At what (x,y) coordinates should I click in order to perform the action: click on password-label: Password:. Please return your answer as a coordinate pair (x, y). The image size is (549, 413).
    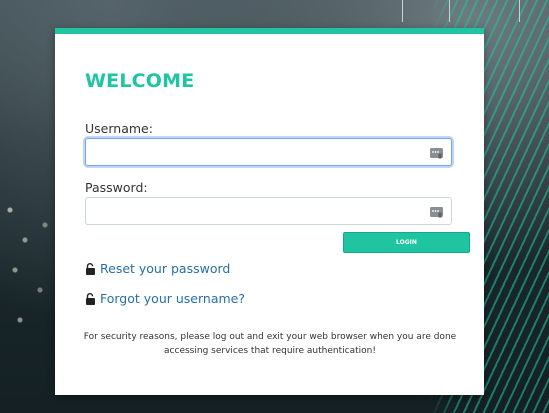
    Looking at the image, I should click on (116, 187).